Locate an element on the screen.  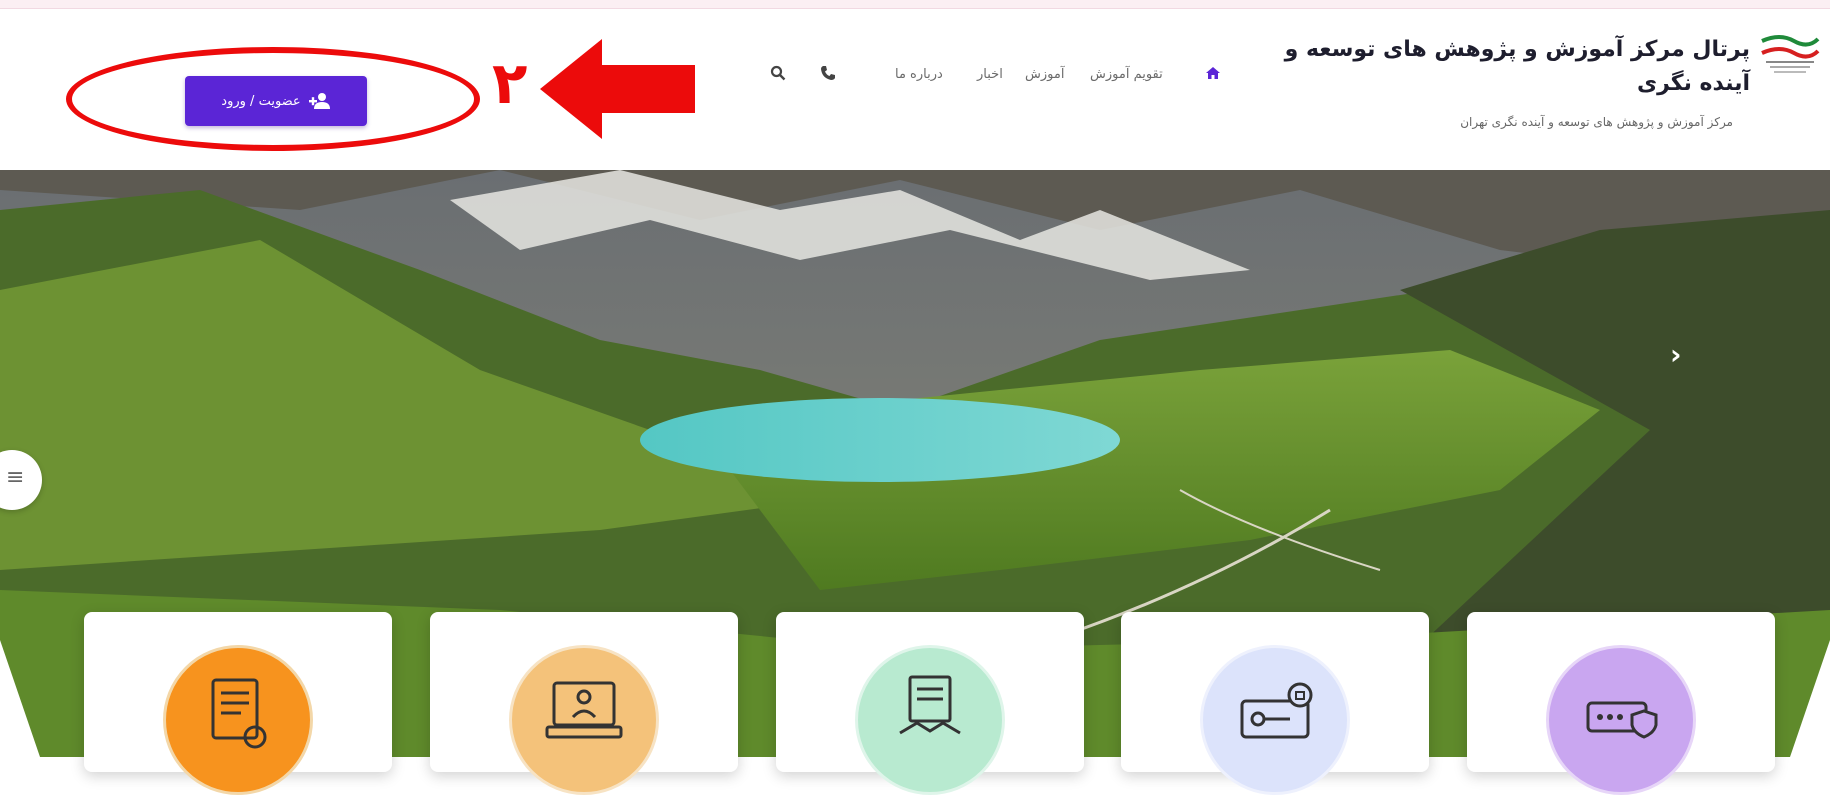
laptop-user-icon is located at coordinates (584, 710).